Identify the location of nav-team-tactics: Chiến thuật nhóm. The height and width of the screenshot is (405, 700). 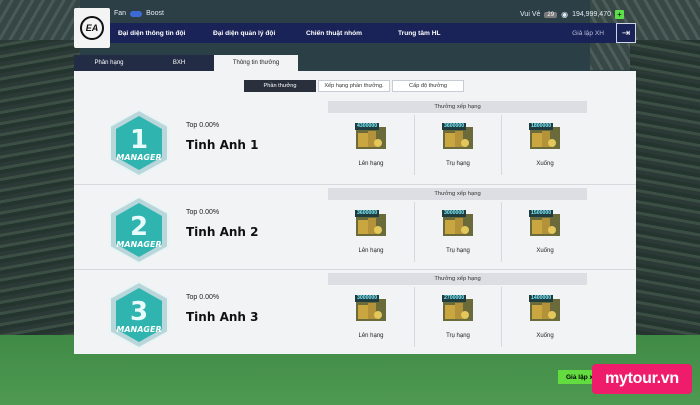
(344, 33).